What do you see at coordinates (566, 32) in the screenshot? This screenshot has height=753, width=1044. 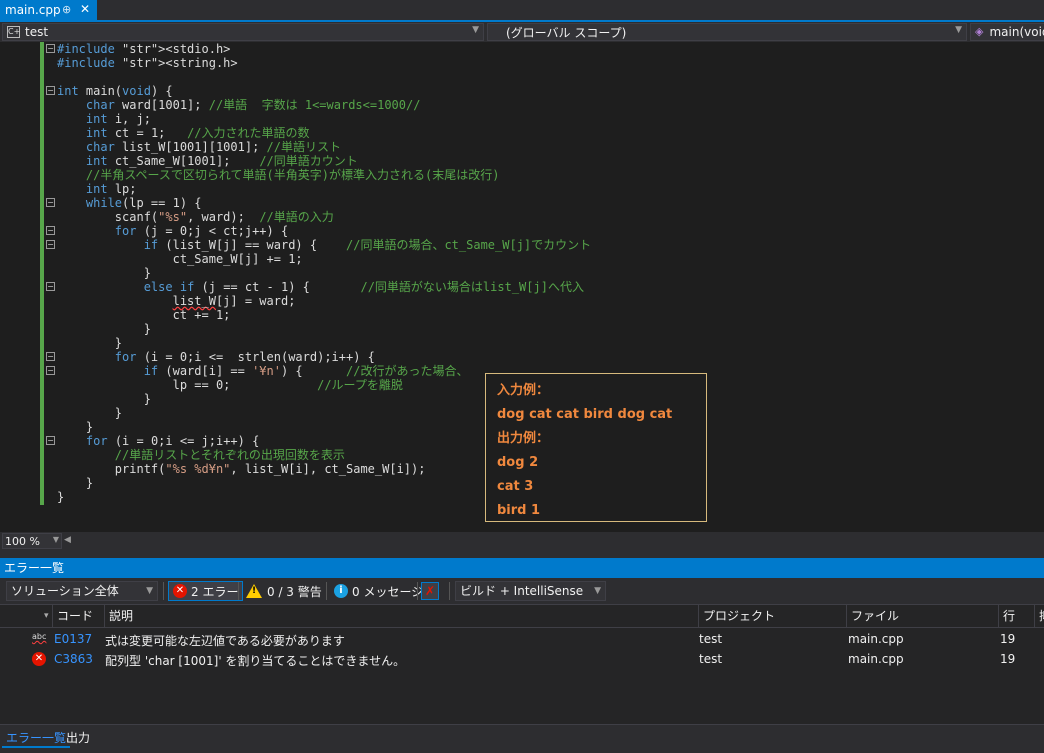 I see `scope-name: (グローバル スコープ)` at bounding box center [566, 32].